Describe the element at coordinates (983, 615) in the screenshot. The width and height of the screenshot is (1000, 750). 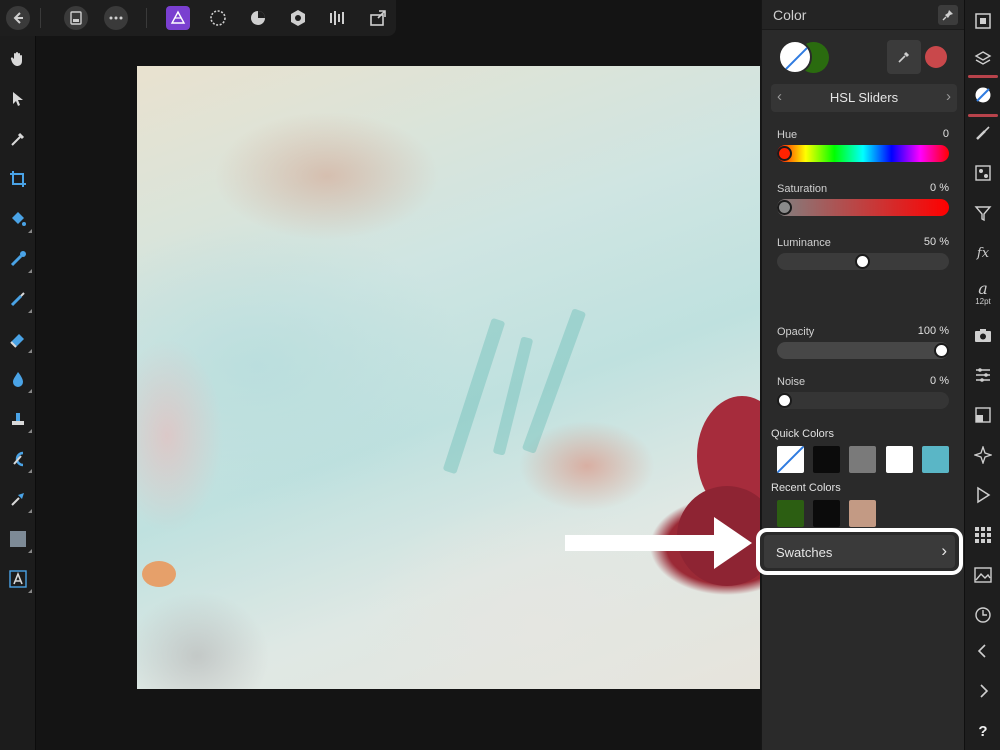
I see `history-icon` at that location.